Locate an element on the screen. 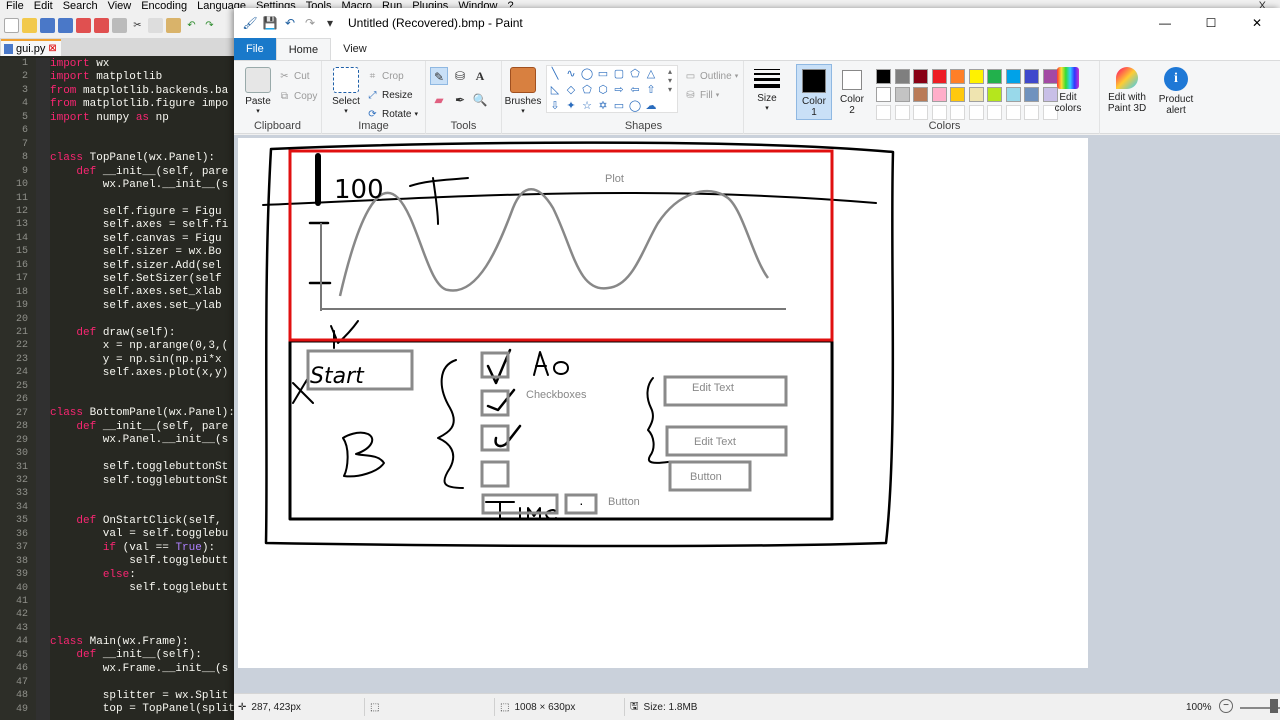  brushes-button: Brushes ▾ is located at coordinates (523, 91).